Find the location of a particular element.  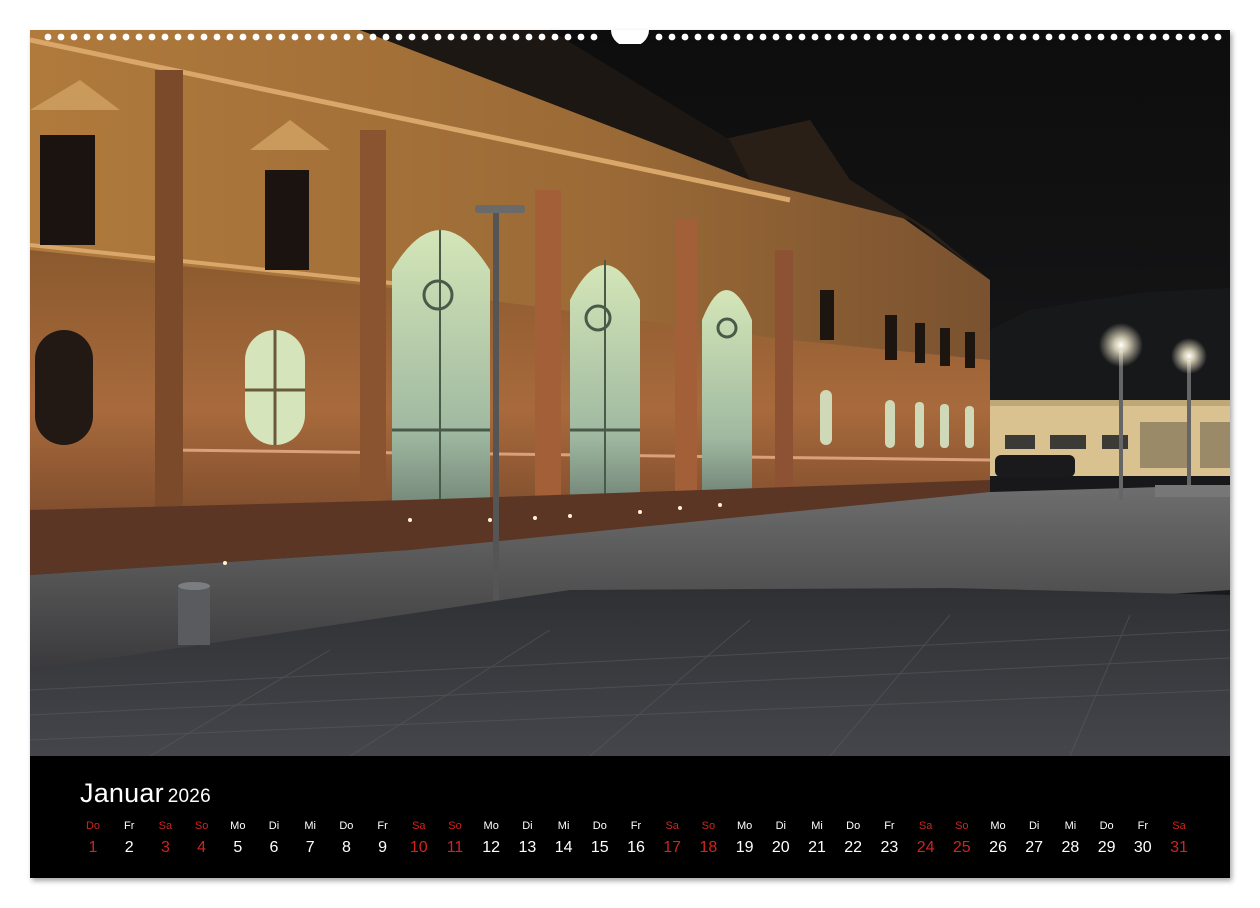

day-number: 30 is located at coordinates (1142, 847).